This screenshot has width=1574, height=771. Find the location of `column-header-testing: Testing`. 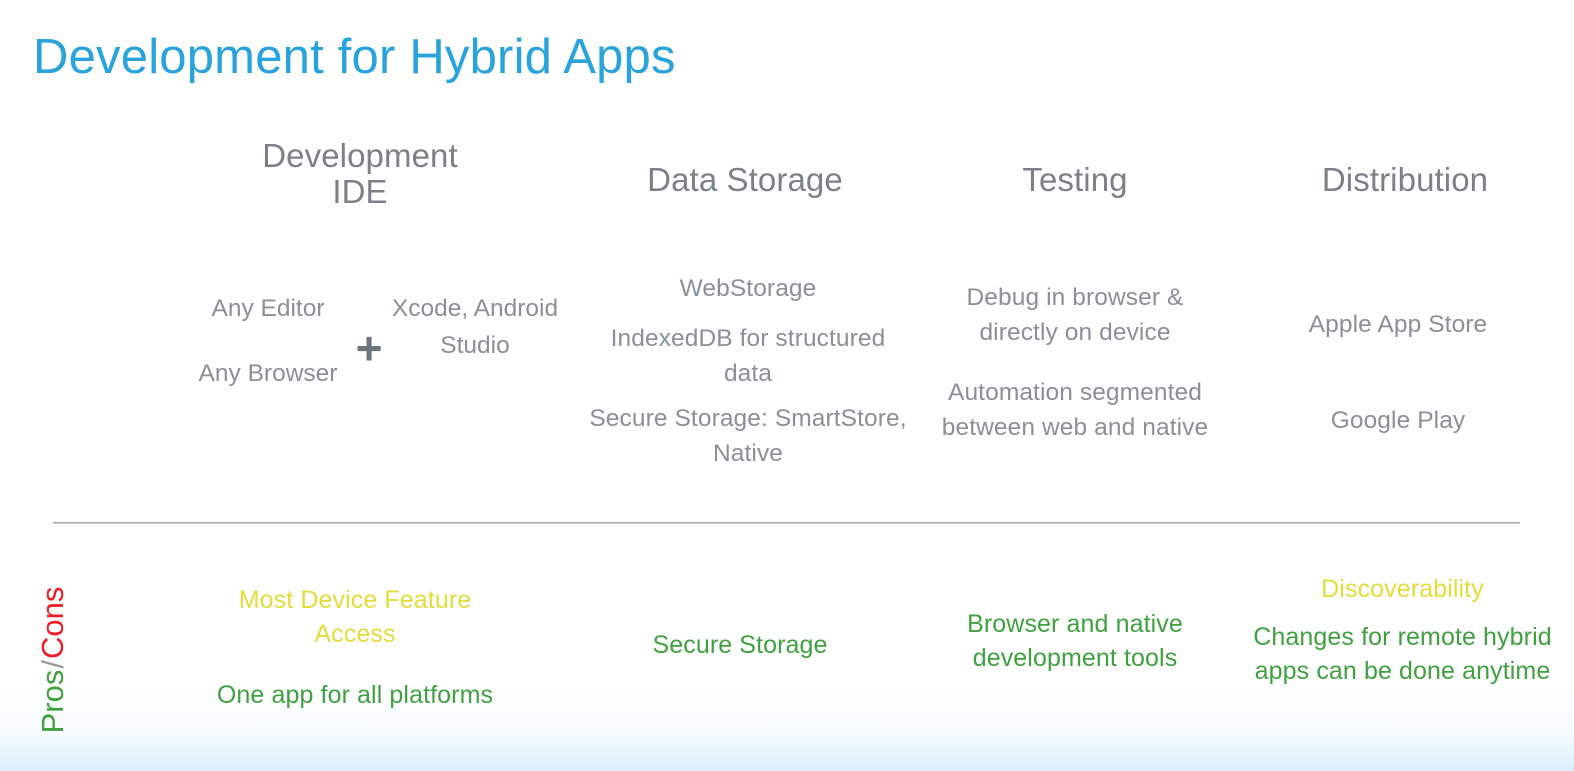

column-header-testing: Testing is located at coordinates (1075, 179).